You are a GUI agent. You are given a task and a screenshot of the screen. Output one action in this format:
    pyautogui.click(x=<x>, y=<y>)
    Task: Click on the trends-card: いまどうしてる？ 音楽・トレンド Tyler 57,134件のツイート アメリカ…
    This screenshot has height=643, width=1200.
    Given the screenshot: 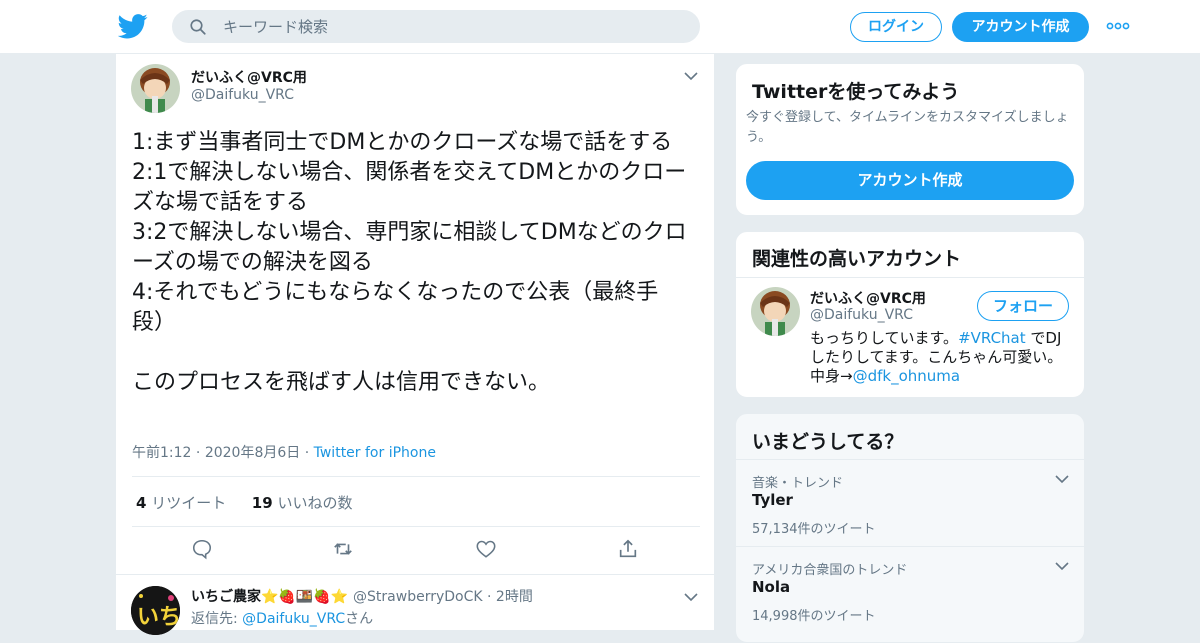 What is the action you would take?
    pyautogui.click(x=910, y=528)
    